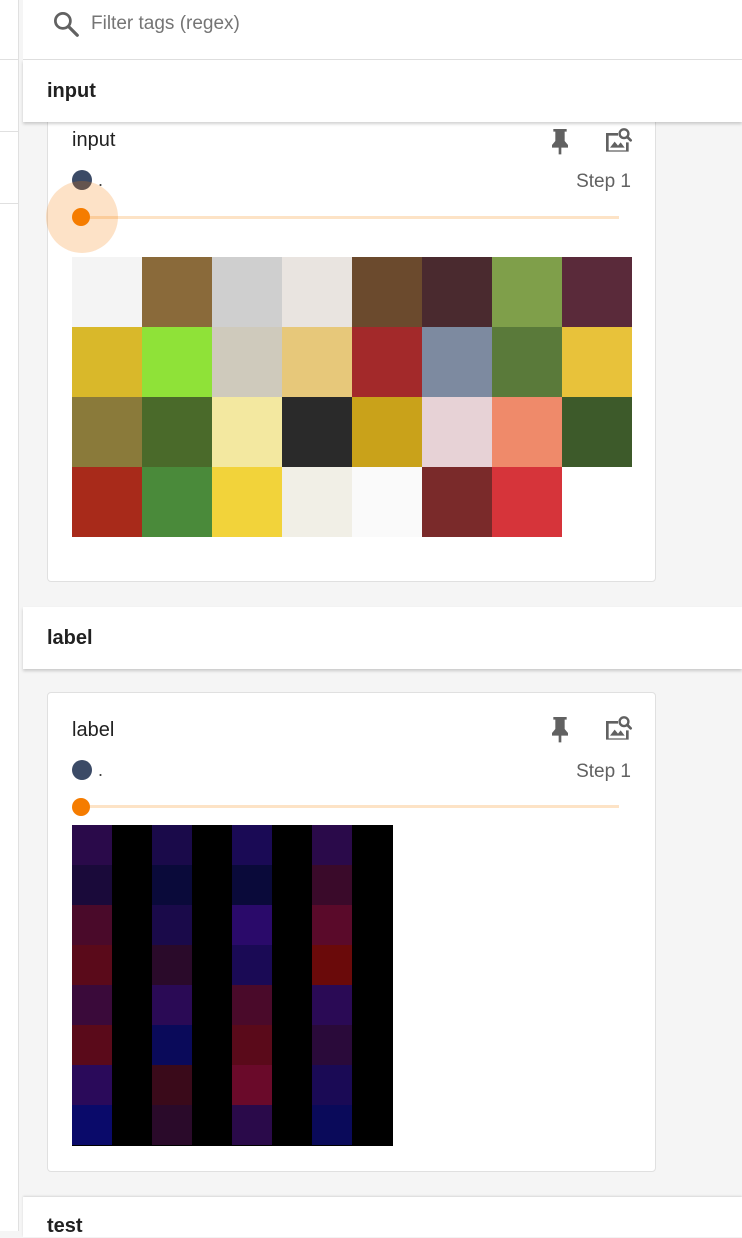 Image resolution: width=742 pixels, height=1238 pixels. I want to click on left-sidebar, so click(9, 615).